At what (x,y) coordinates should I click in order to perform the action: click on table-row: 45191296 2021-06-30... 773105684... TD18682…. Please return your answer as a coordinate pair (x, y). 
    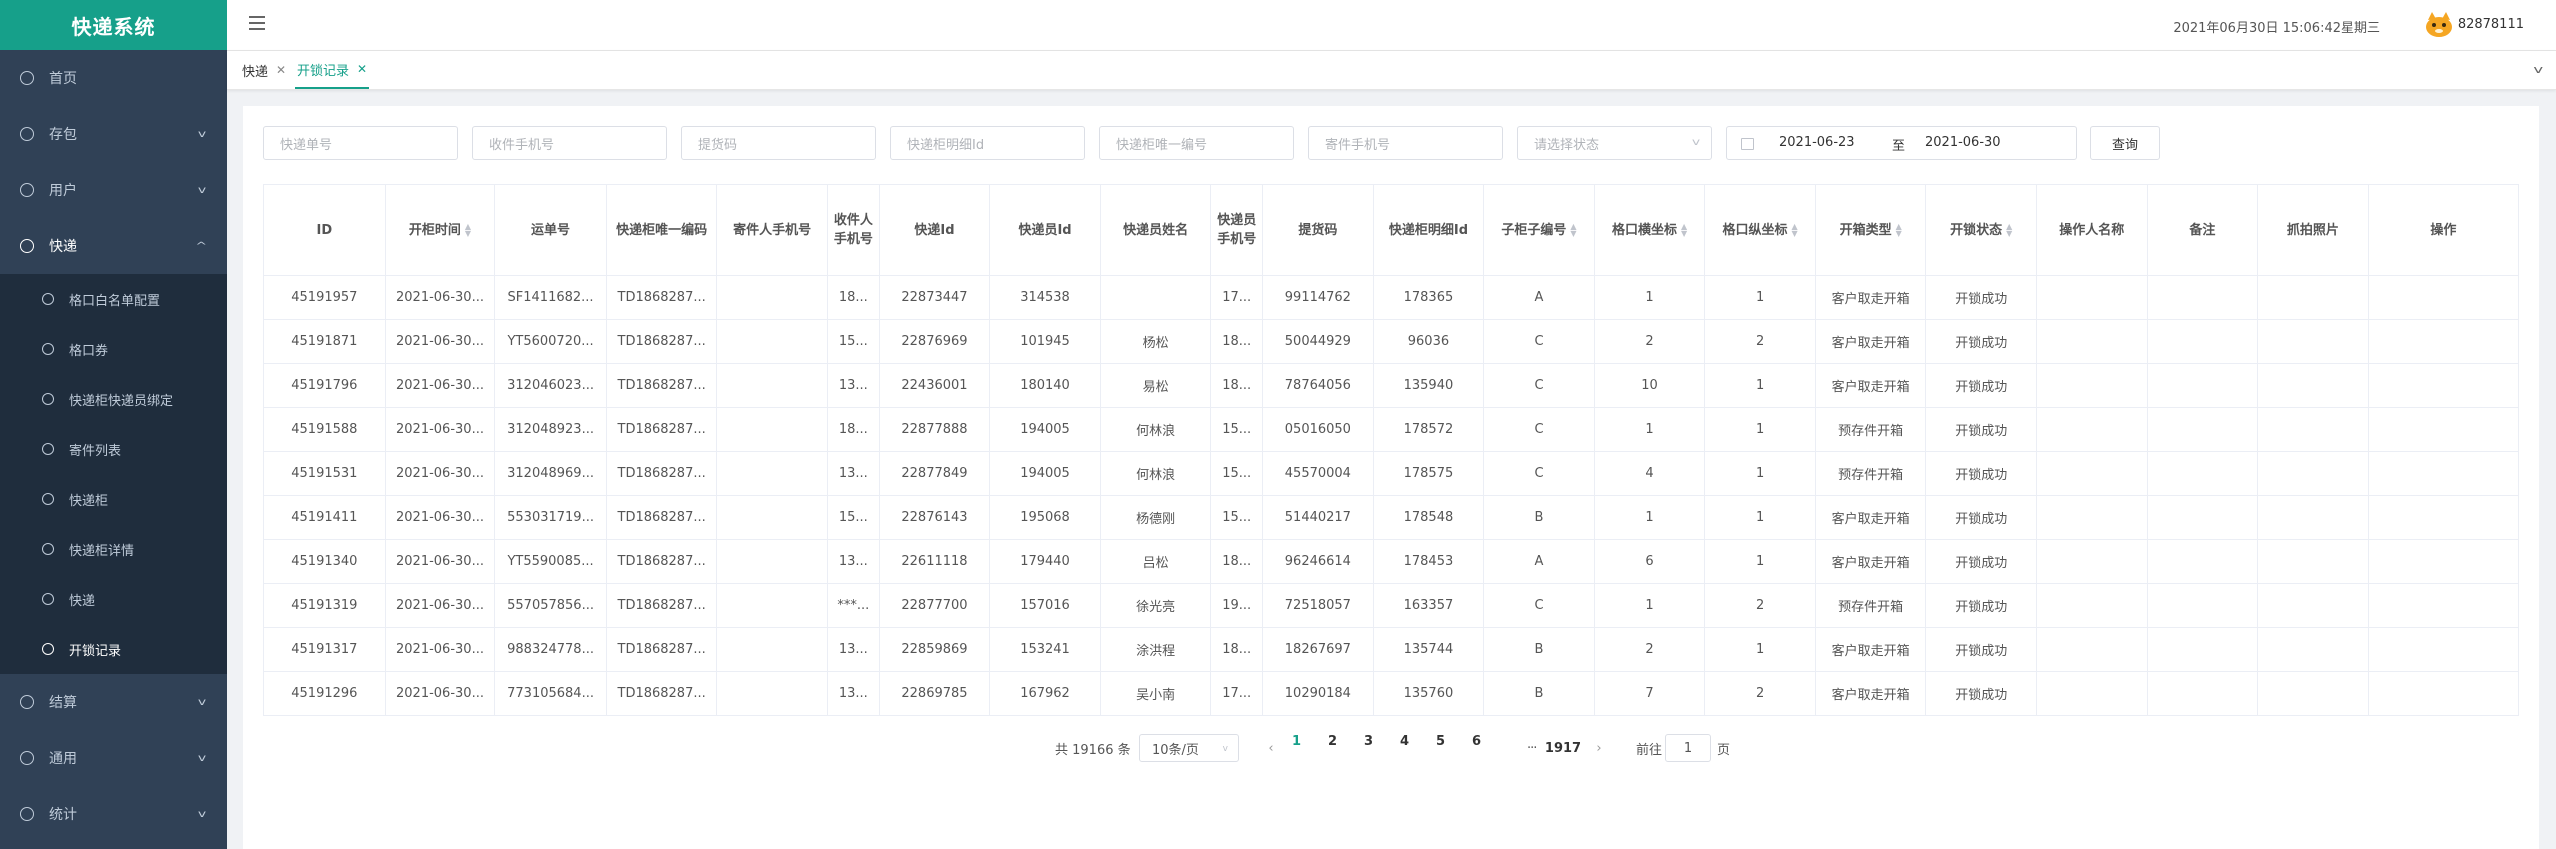
    Looking at the image, I should click on (1391, 693).